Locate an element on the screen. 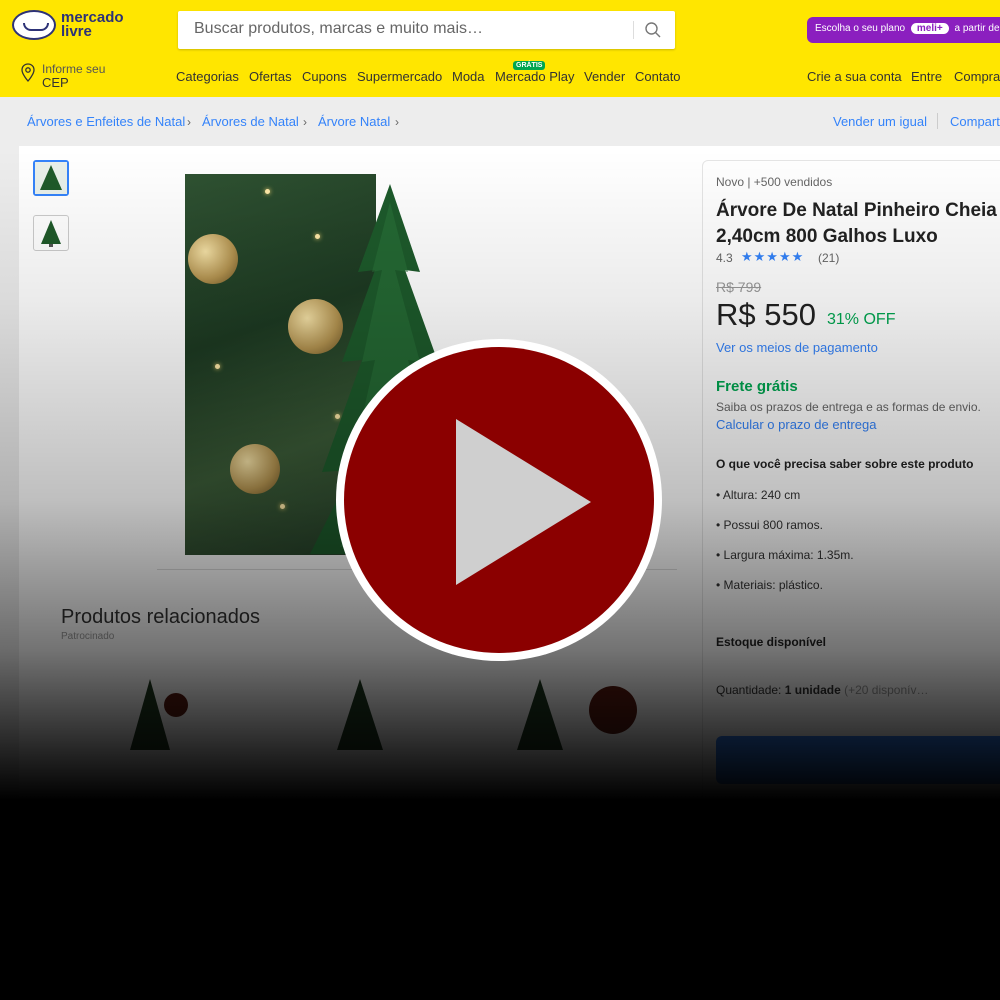 This screenshot has height=1000, width=1000. star-icon: ★★★★★ is located at coordinates (772, 257).